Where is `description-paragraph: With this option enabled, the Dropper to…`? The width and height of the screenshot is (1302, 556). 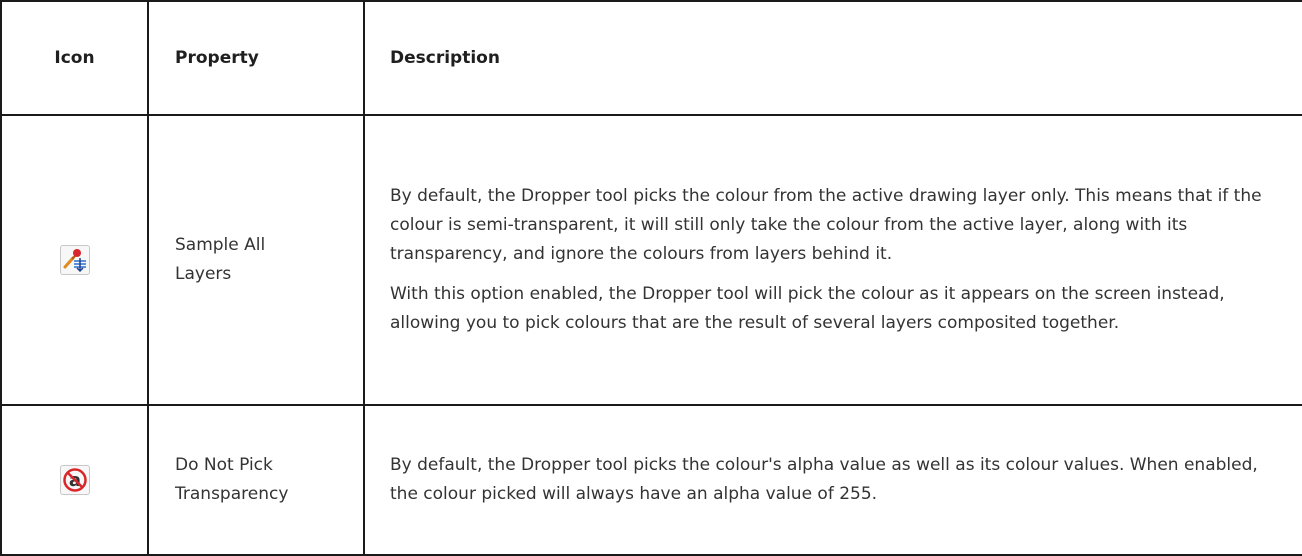 description-paragraph: With this option enabled, the Dropper to… is located at coordinates (807, 308).